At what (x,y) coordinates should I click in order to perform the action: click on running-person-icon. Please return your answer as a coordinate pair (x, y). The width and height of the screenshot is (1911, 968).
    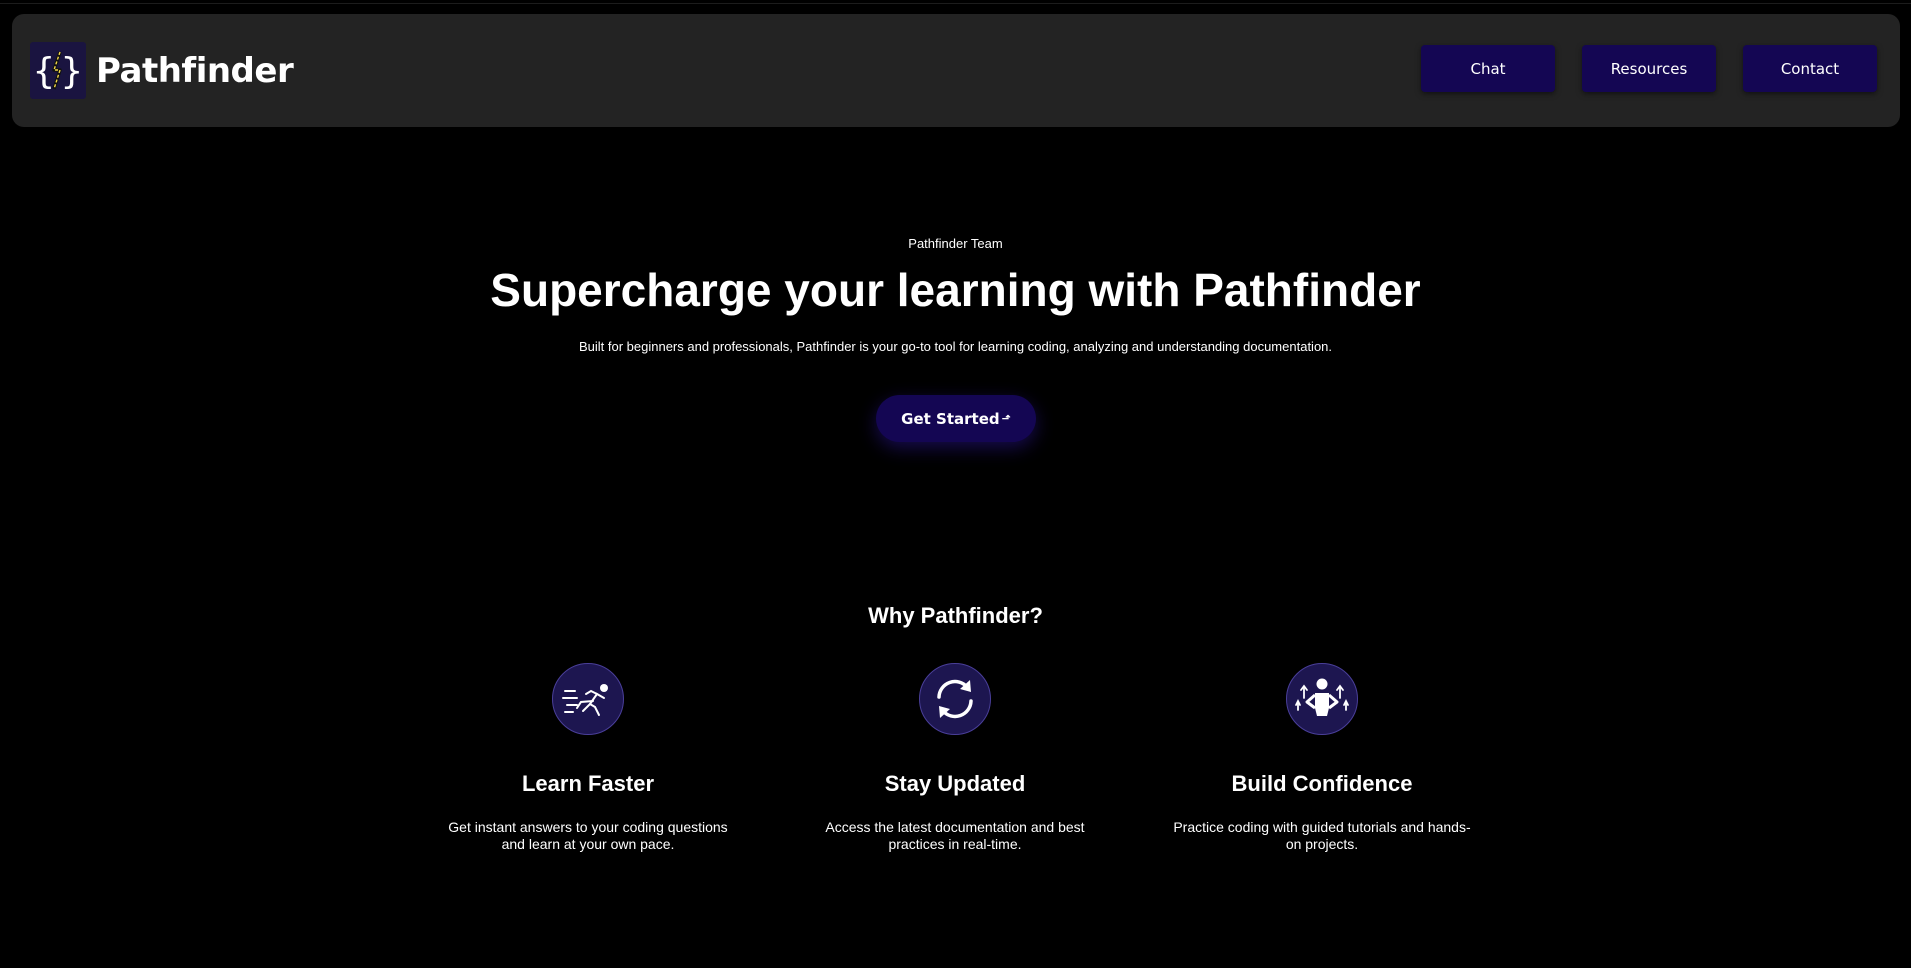
    Looking at the image, I should click on (588, 699).